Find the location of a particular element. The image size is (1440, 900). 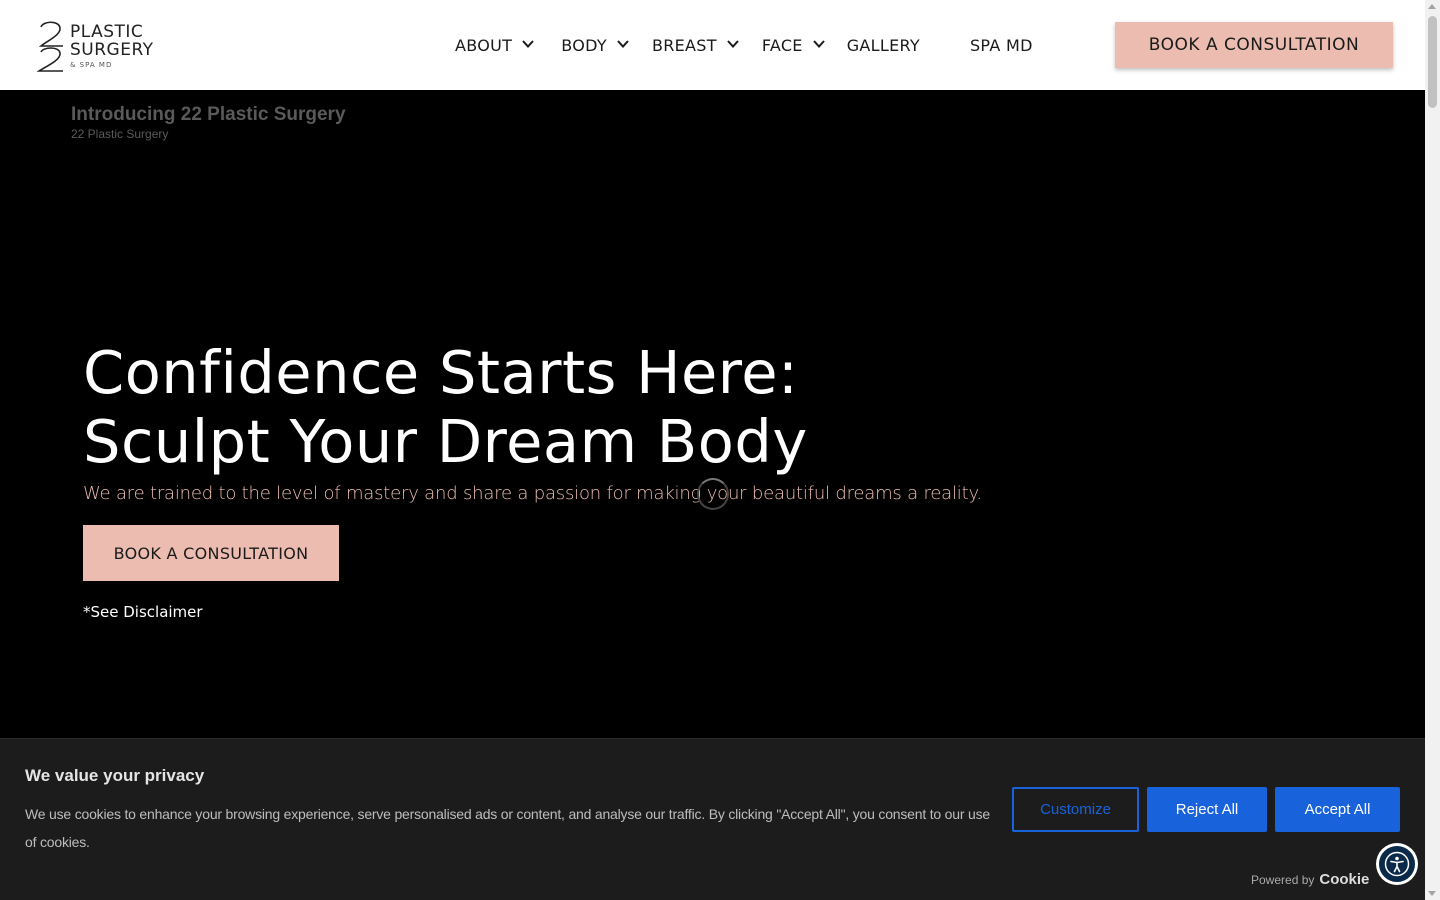

logo-text: PLASTIC SURGERY & SPA MD is located at coordinates (112, 45).